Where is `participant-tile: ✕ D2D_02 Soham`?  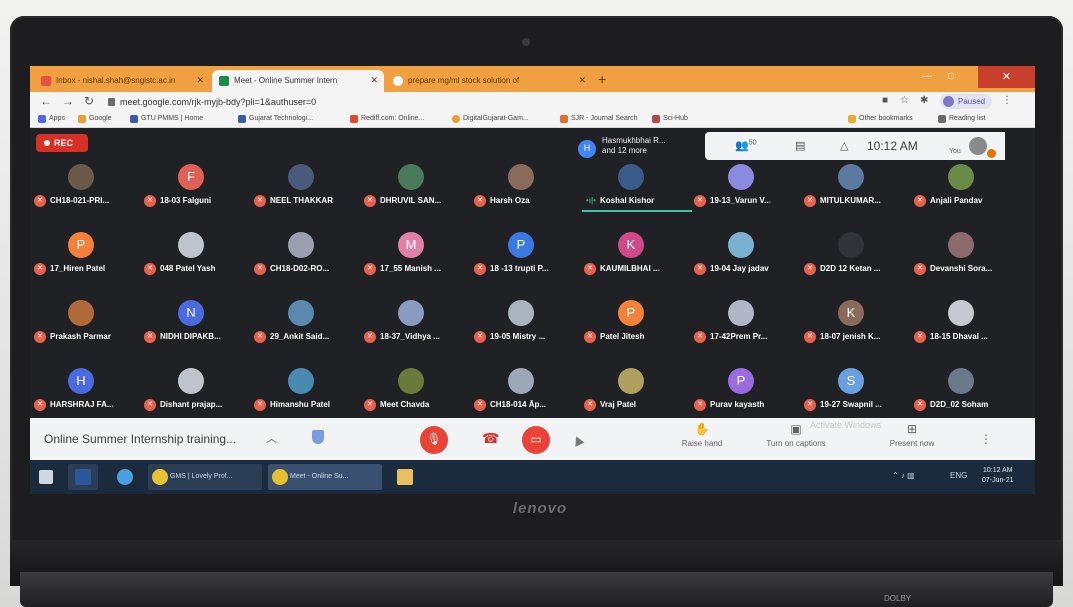 participant-tile: ✕ D2D_02 Soham is located at coordinates (967, 391).